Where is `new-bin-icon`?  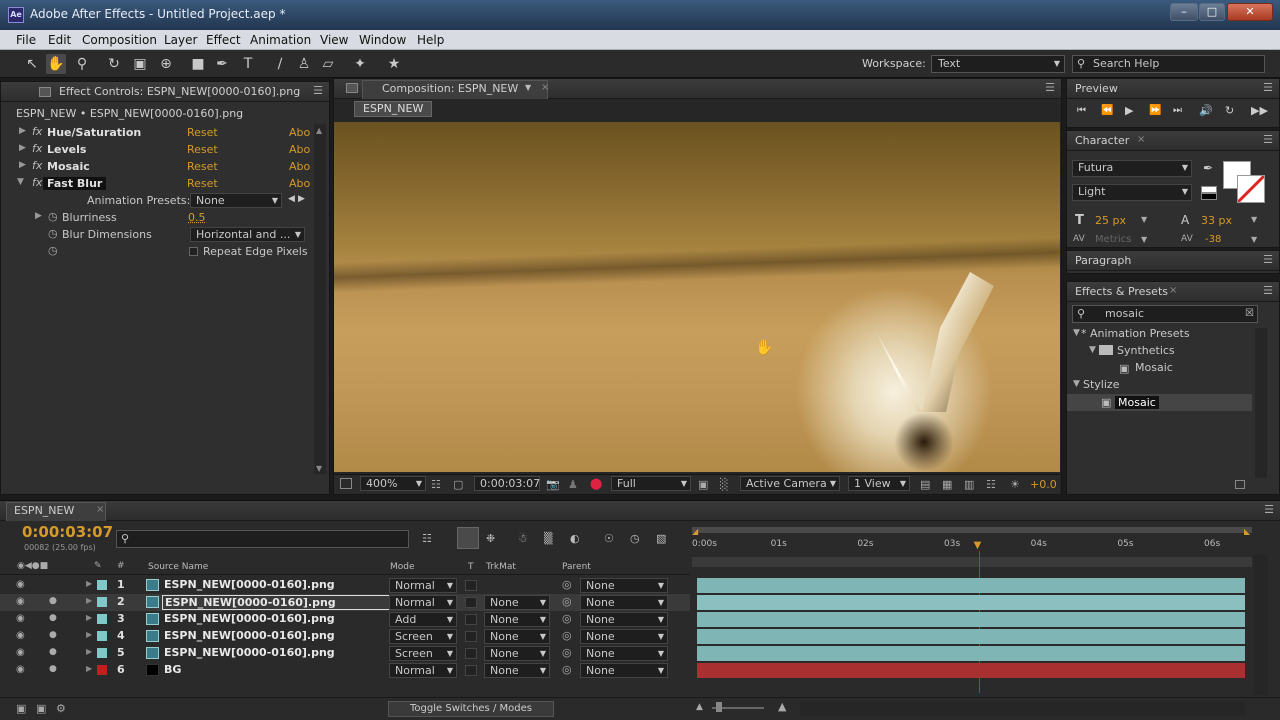
new-bin-icon is located at coordinates (1240, 484).